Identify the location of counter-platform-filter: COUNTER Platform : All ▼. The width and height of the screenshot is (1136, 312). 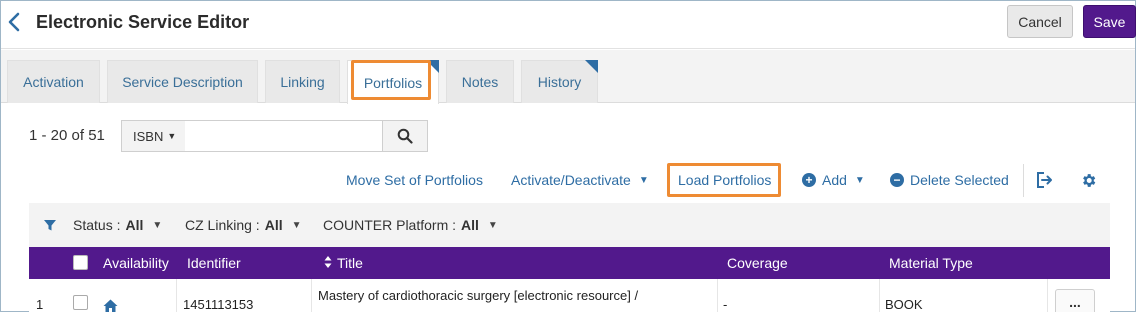
(410, 225).